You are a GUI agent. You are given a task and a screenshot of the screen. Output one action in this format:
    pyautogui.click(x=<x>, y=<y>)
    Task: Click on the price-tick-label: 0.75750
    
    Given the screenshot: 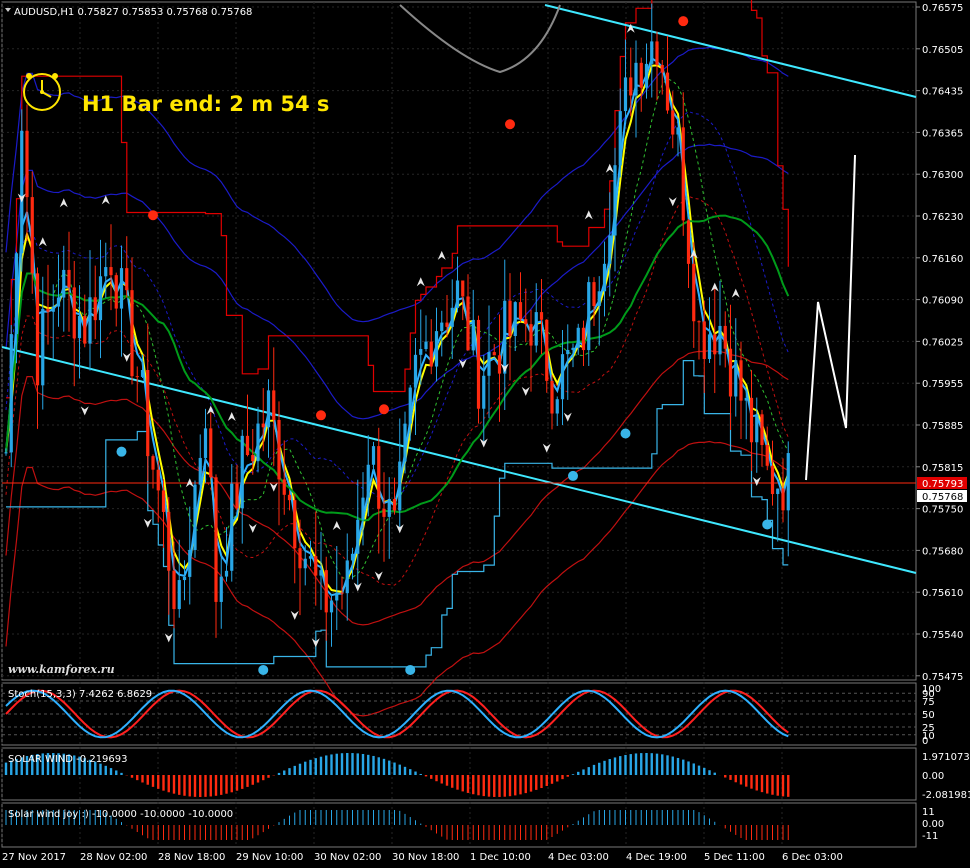 What is the action you would take?
    pyautogui.click(x=942, y=510)
    